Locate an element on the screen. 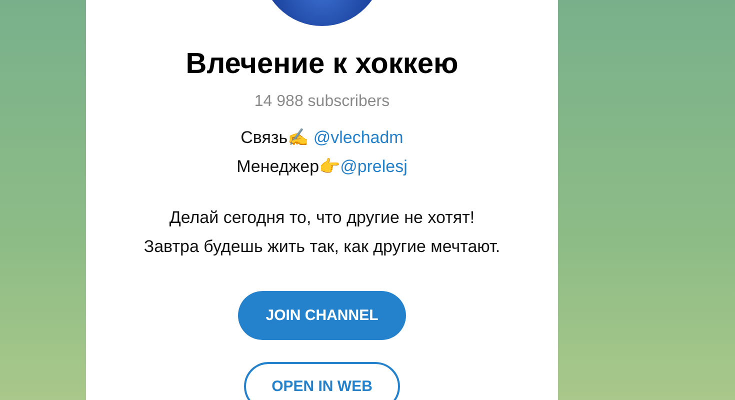 This screenshot has height=400, width=735. join-channel-button: JOIN CHANNEL is located at coordinates (322, 315).